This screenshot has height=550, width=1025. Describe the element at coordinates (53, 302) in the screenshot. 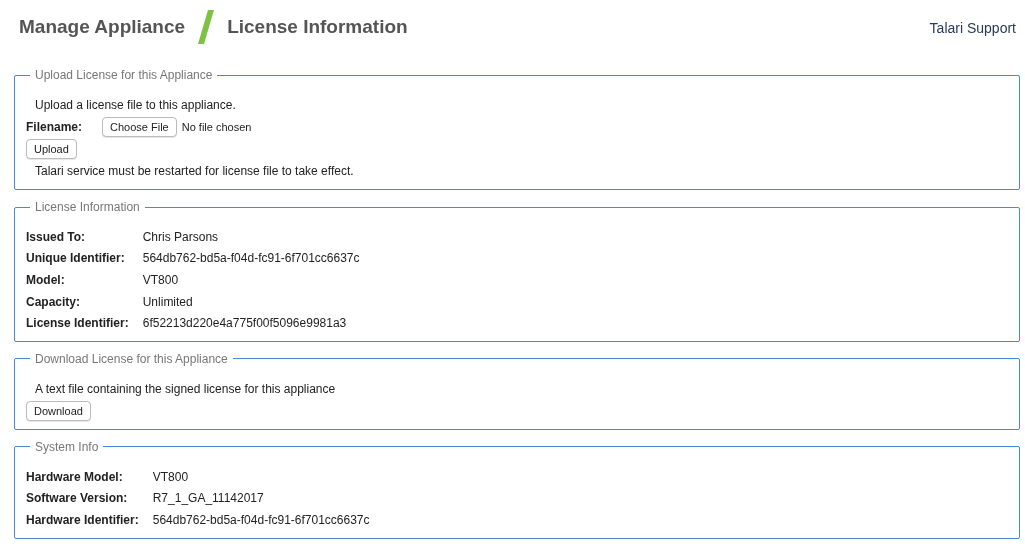

I see `field-label: Capacity:` at that location.